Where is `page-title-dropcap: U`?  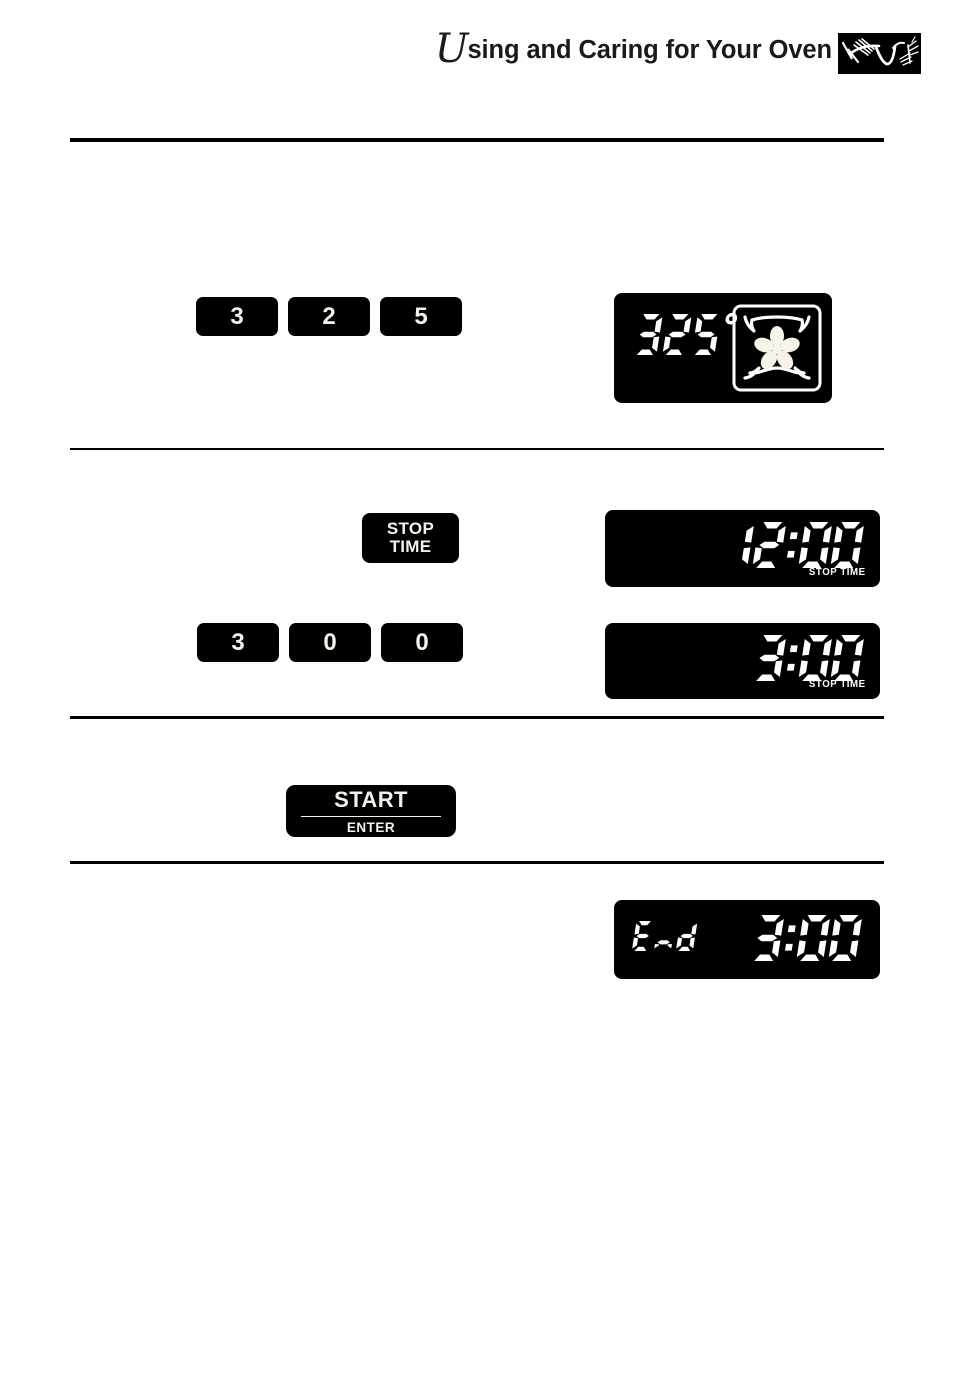 page-title-dropcap: U is located at coordinates (451, 49).